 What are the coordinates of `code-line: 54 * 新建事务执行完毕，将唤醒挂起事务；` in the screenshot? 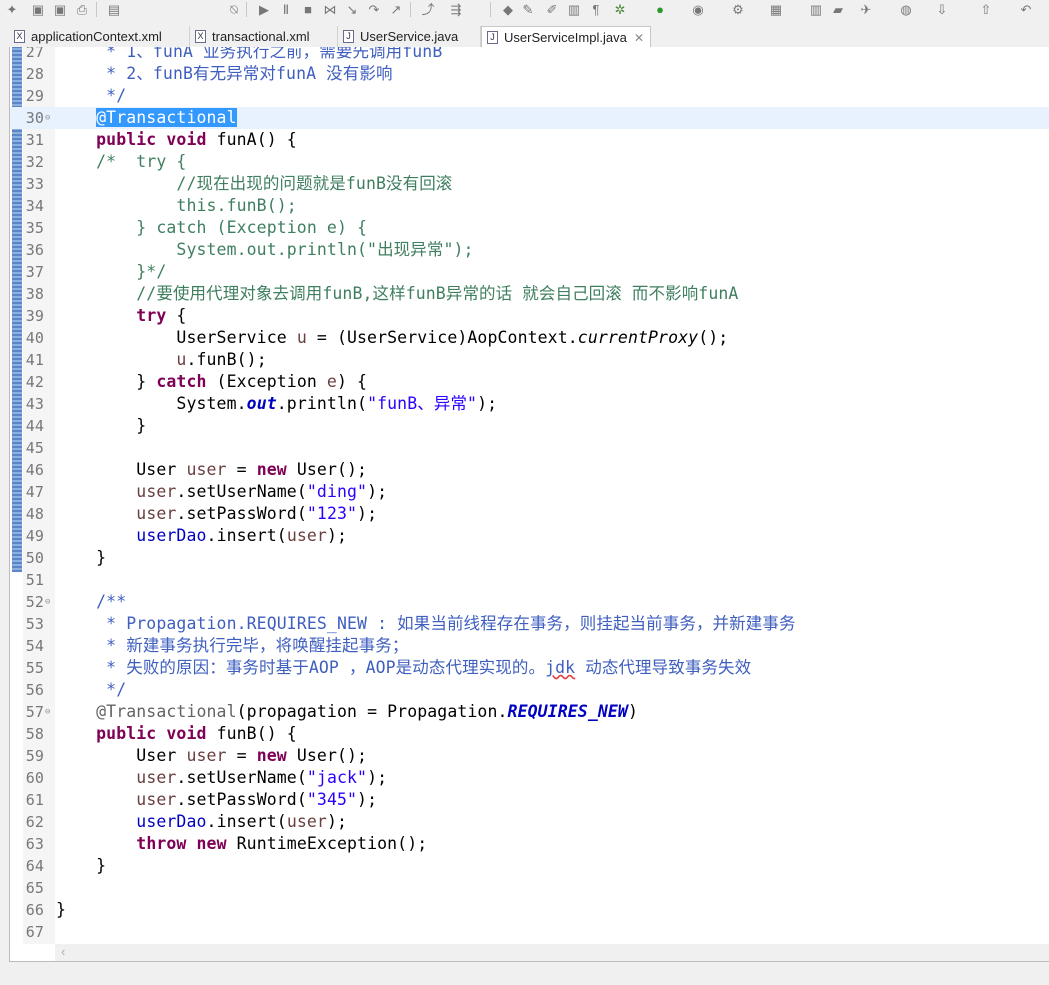 It's located at (529, 646).